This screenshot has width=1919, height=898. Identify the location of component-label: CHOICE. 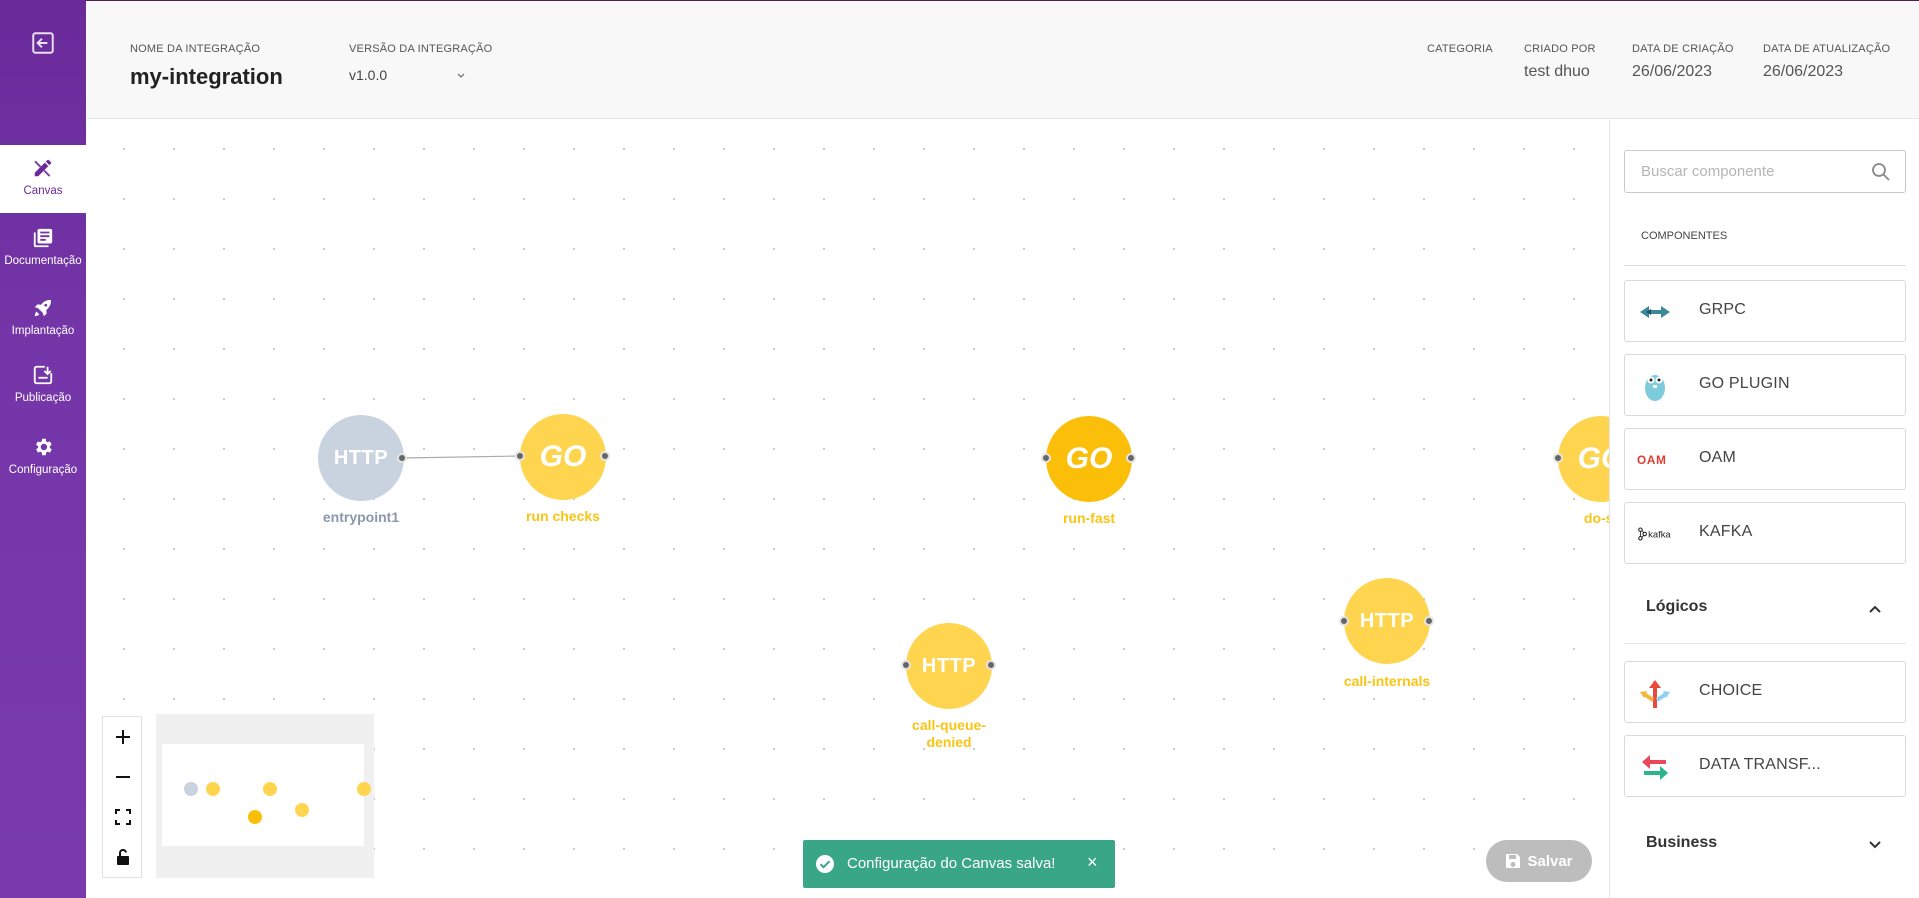
(1731, 690).